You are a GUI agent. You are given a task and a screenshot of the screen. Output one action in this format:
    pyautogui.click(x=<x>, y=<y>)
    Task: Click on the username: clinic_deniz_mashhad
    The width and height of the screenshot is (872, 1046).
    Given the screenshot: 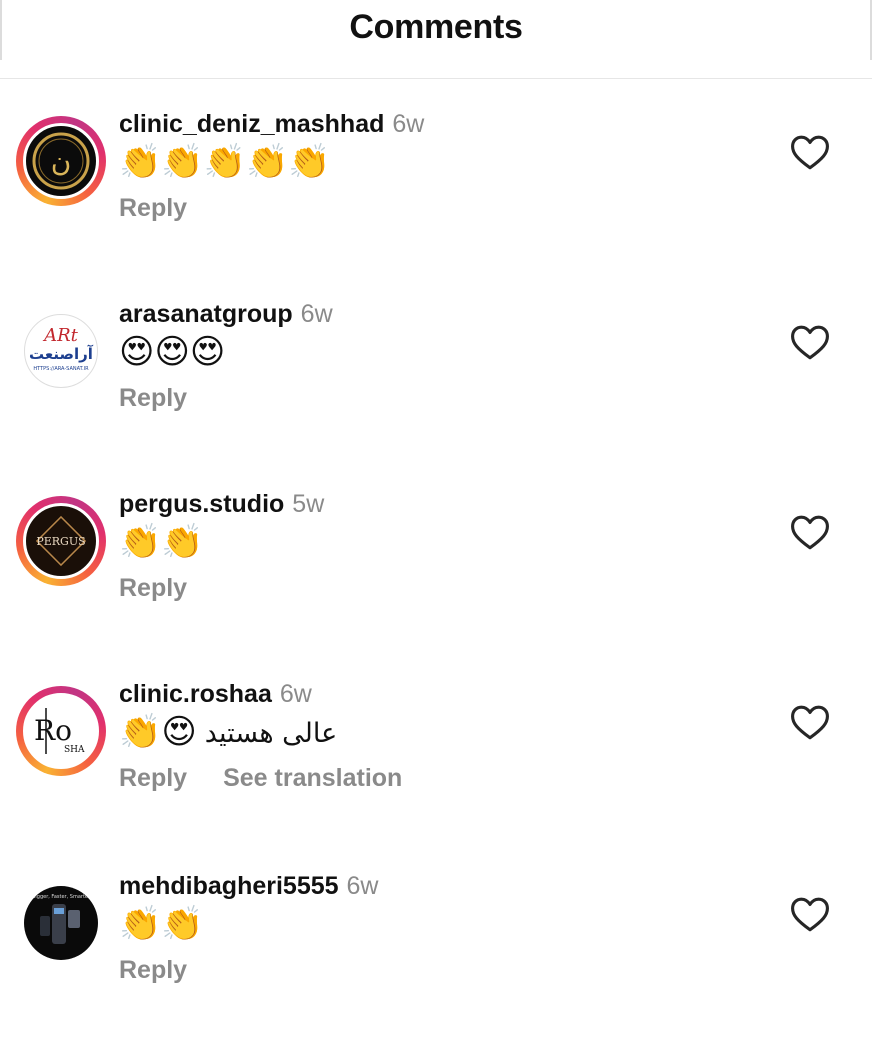 What is the action you would take?
    pyautogui.click(x=251, y=124)
    